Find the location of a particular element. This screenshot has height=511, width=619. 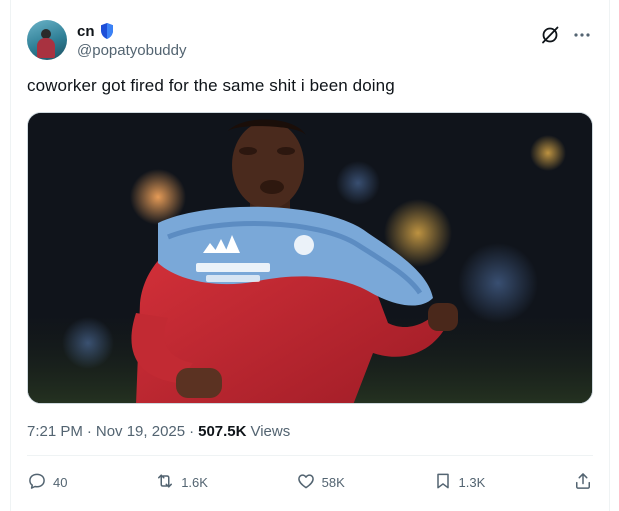

divider is located at coordinates (310, 455).